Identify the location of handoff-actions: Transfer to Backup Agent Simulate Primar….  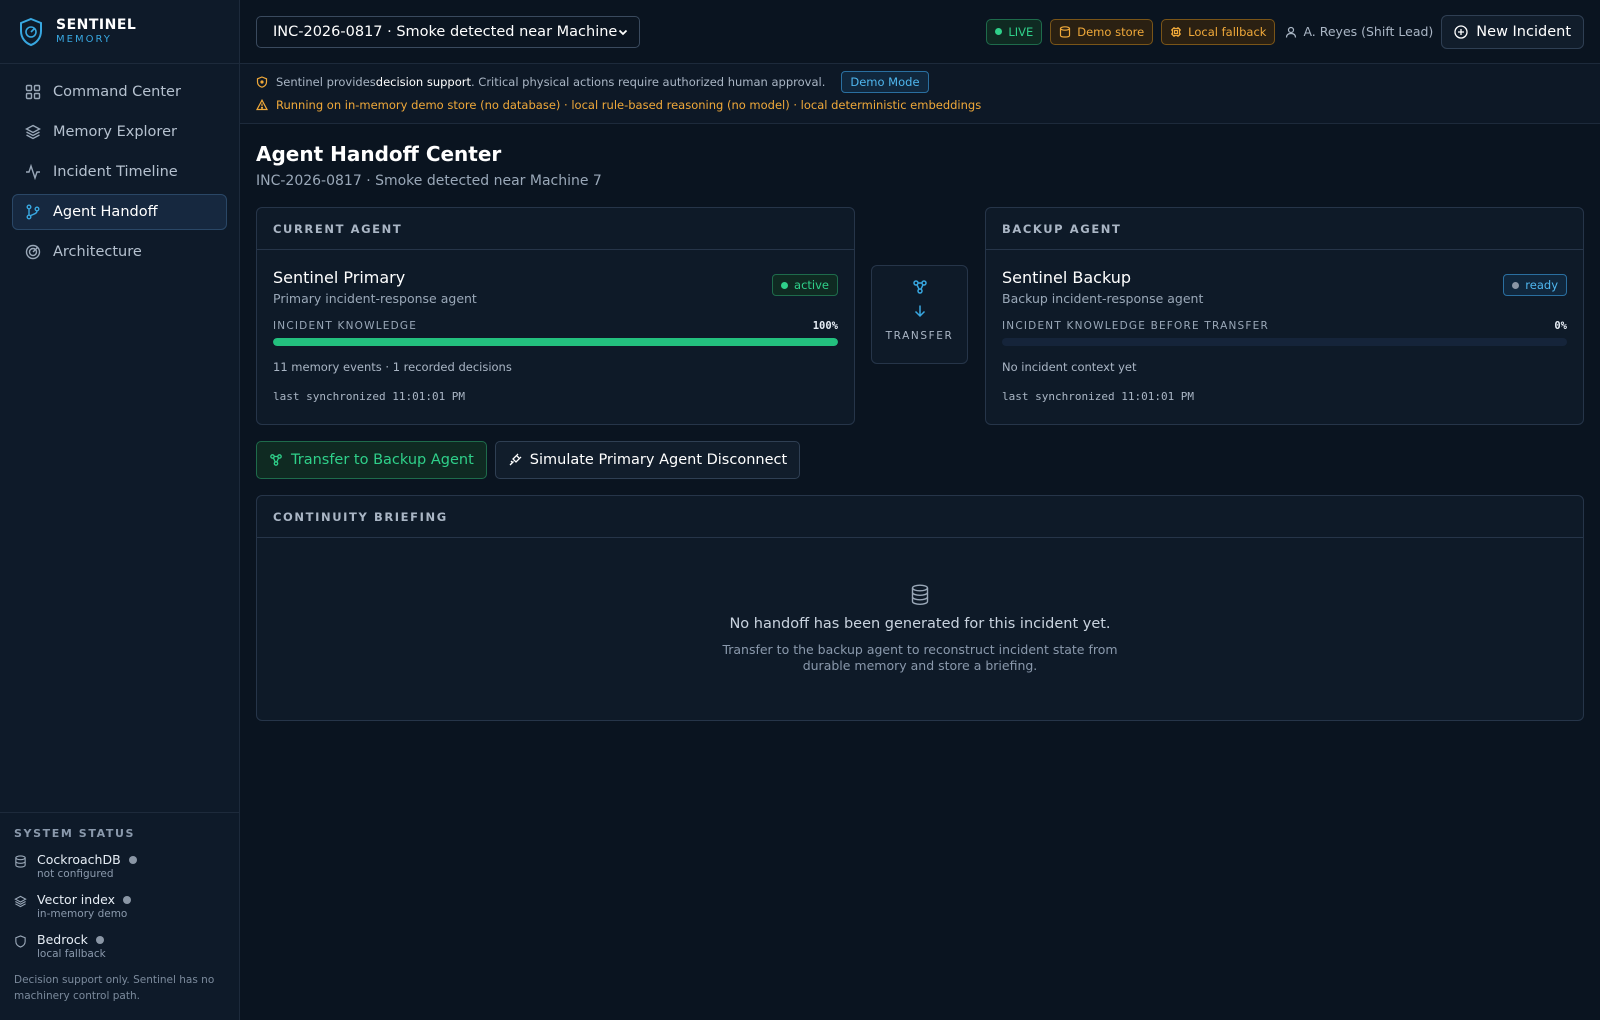
(920, 460).